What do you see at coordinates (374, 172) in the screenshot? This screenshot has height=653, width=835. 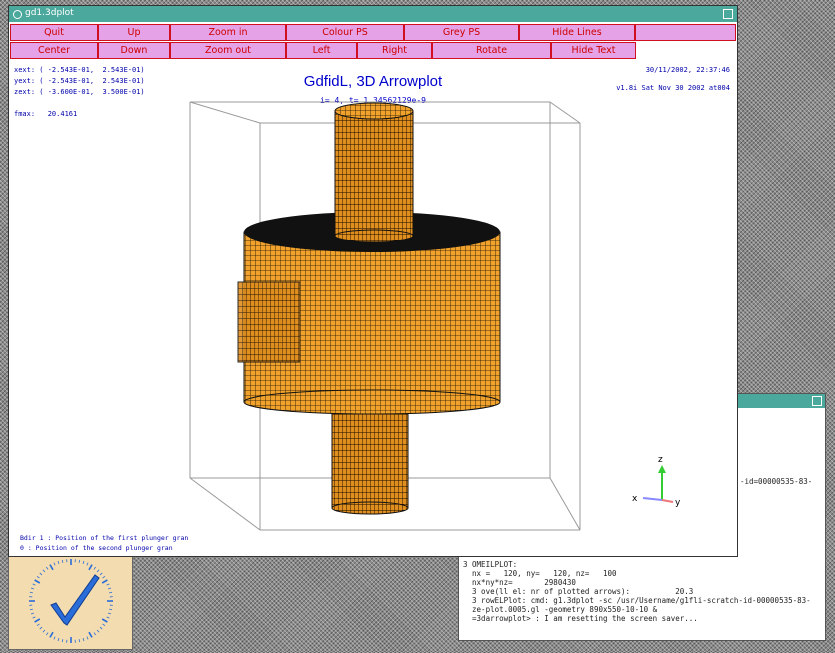 I see `upper-plunger` at bounding box center [374, 172].